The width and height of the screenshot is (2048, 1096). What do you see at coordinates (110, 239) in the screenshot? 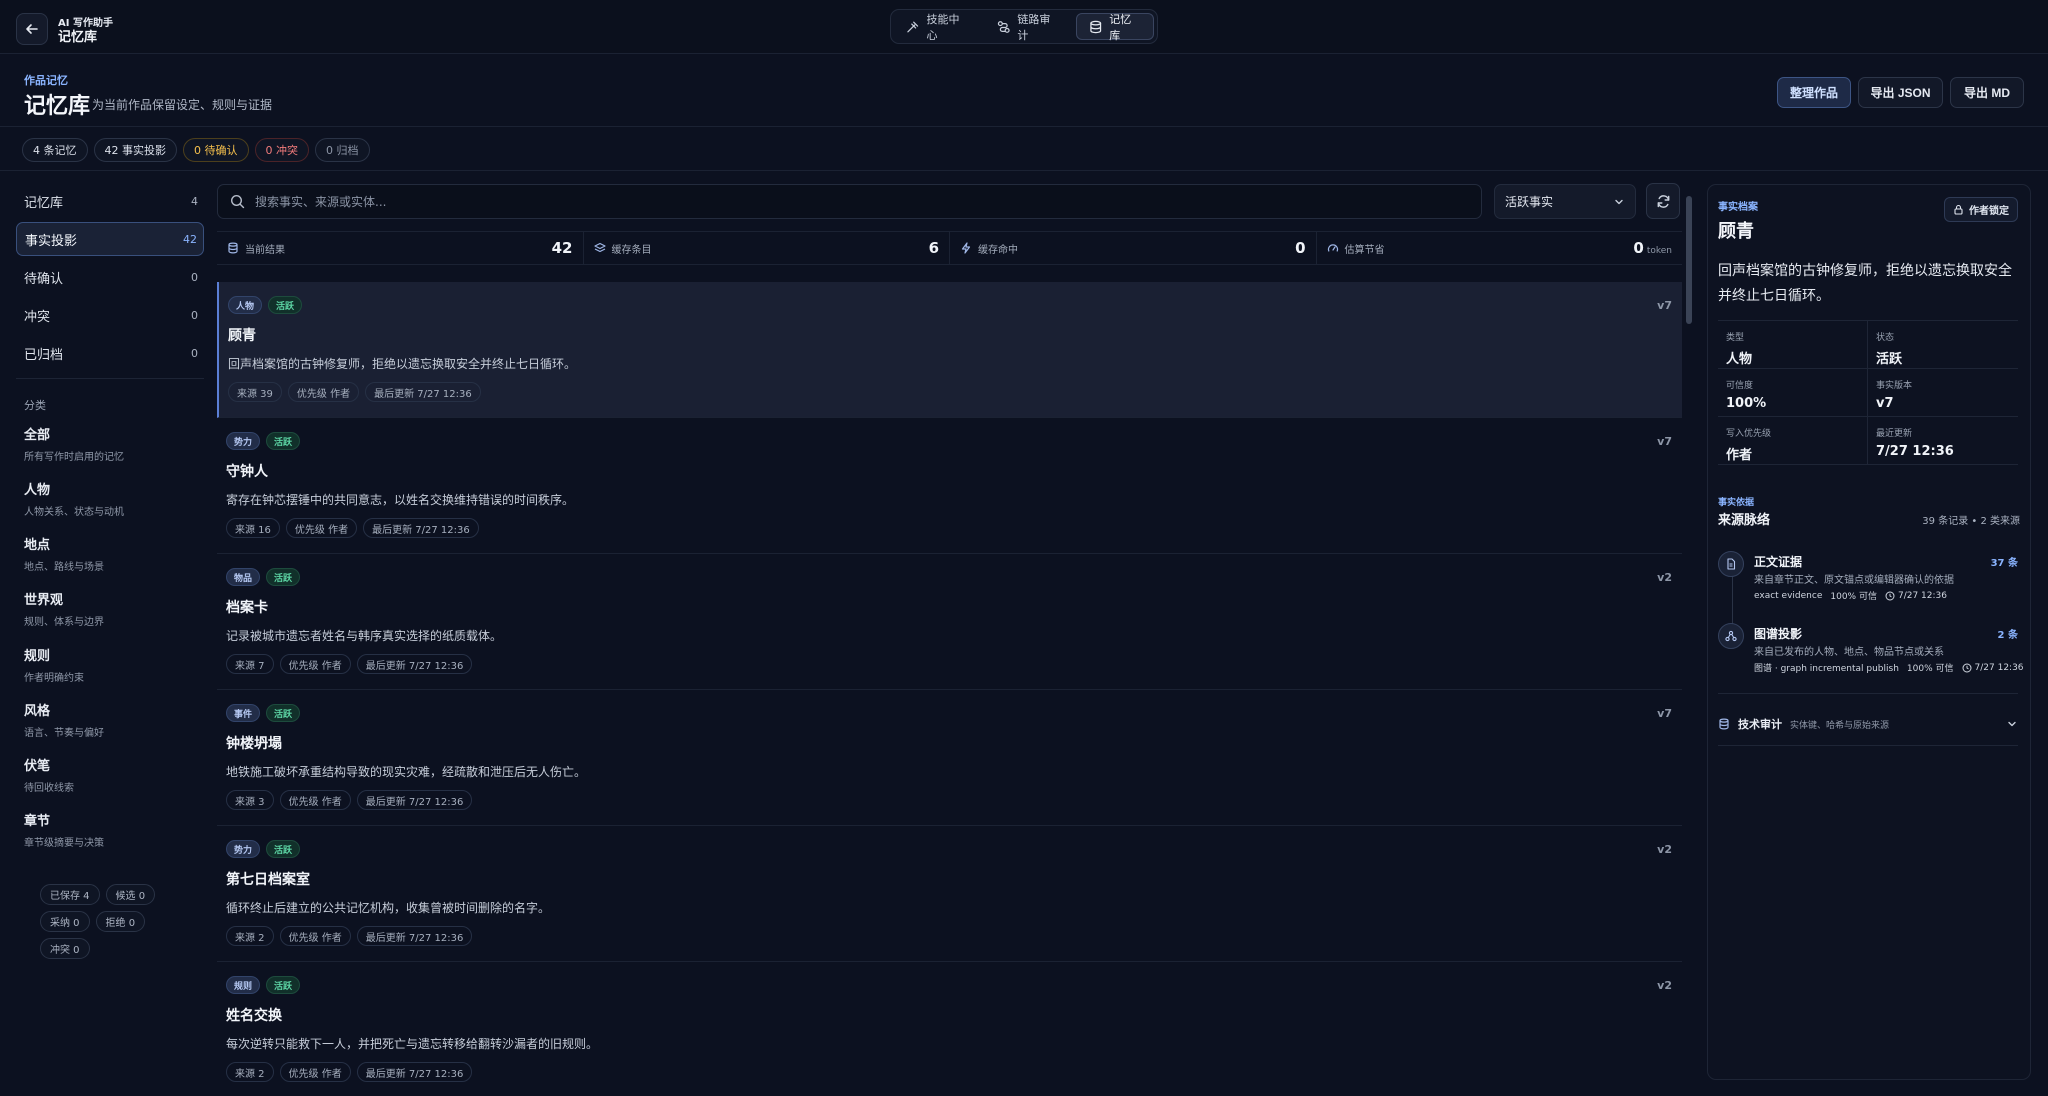
I see `sidebar-item-projections: 事实投影 42` at bounding box center [110, 239].